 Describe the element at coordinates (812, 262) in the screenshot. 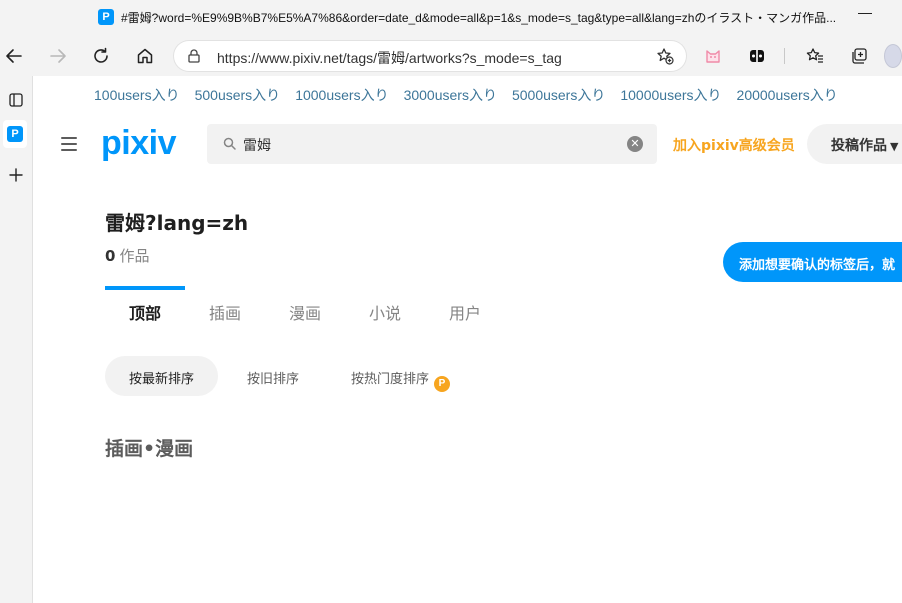

I see `add-tag-banner-button: 添加想要确认的标签后，就` at that location.